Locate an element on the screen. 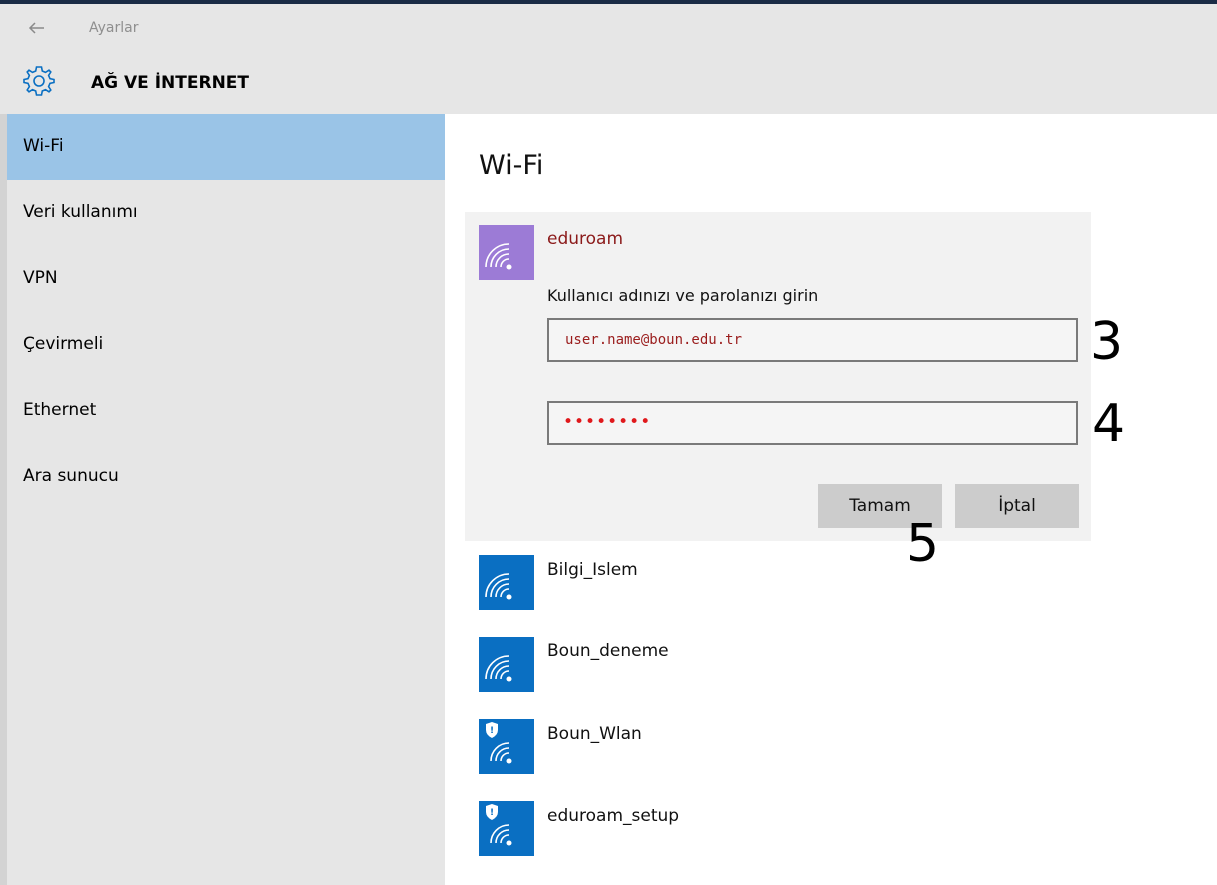 The image size is (1217, 885). sidebar-item-label: Ara sunucu is located at coordinates (71, 476).